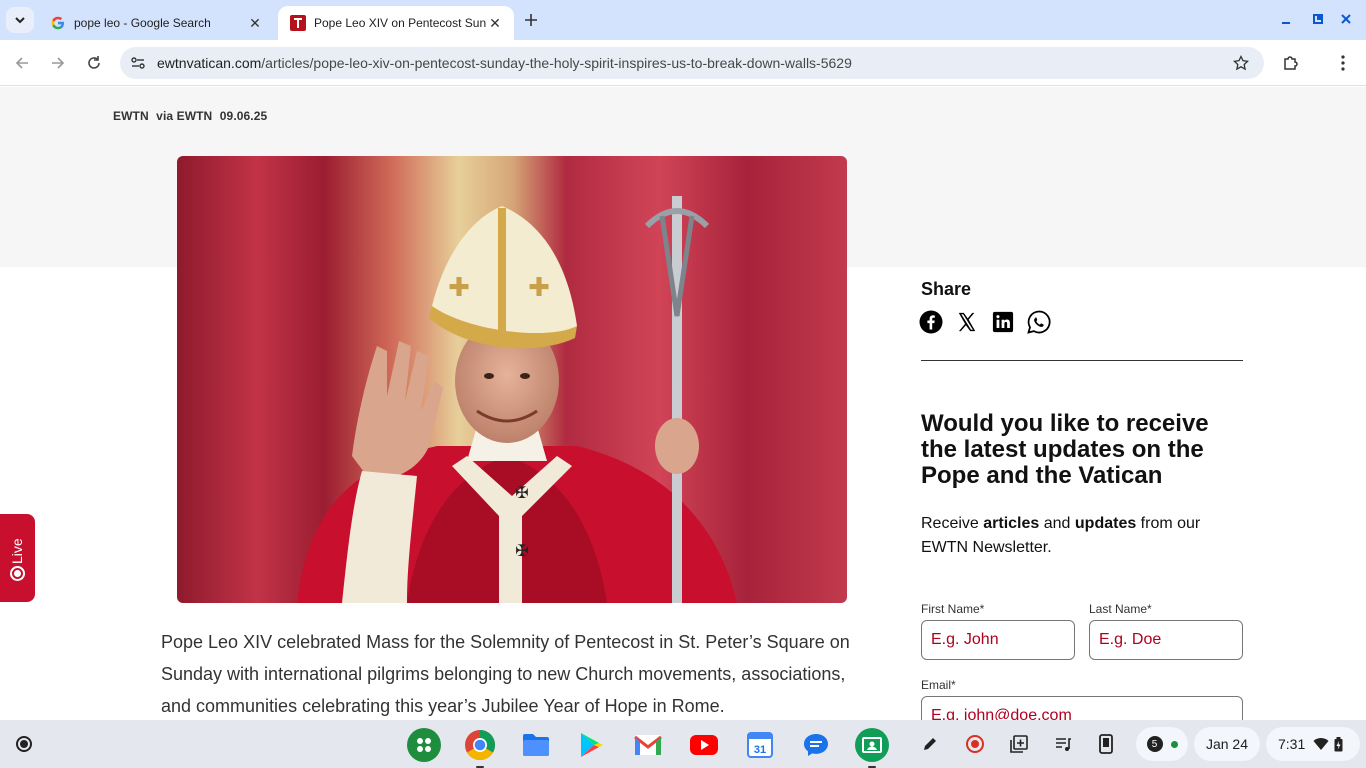 The height and width of the screenshot is (768, 1366). I want to click on new-tab-button, so click(531, 20).